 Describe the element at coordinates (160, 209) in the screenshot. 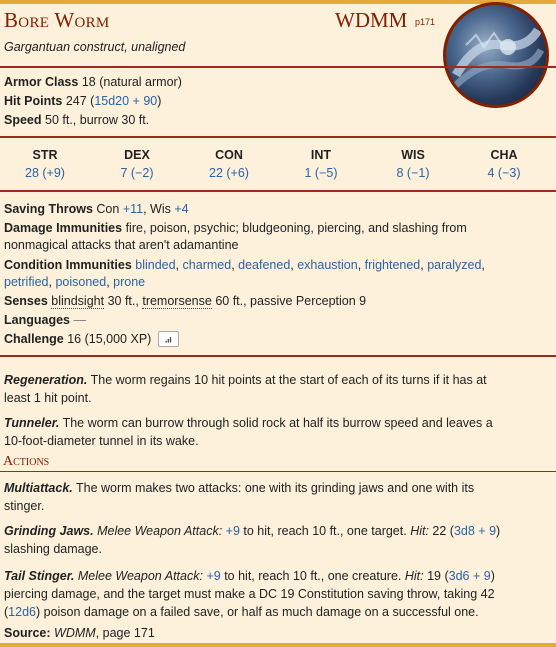

I see `save-wis-label: Wis` at that location.